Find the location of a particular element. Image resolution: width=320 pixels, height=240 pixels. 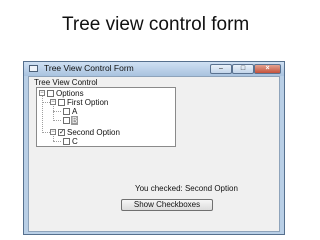

tree-node-c: C is located at coordinates (106, 141).